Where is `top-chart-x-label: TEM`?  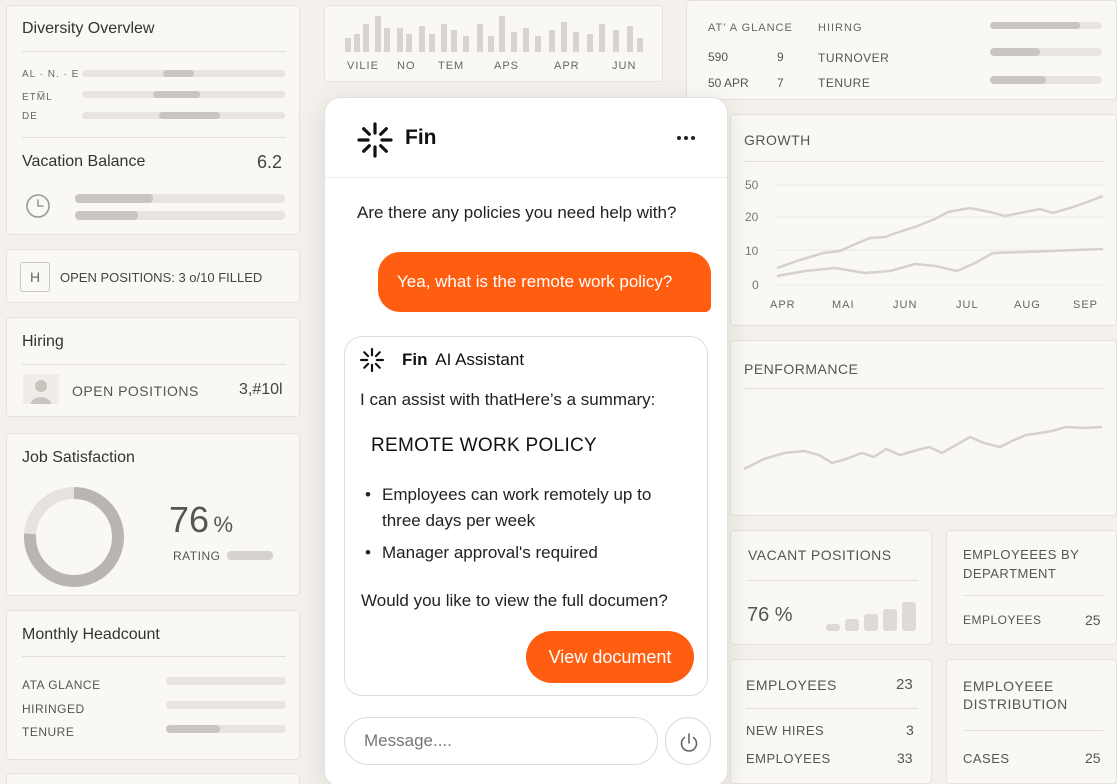 top-chart-x-label: TEM is located at coordinates (451, 66).